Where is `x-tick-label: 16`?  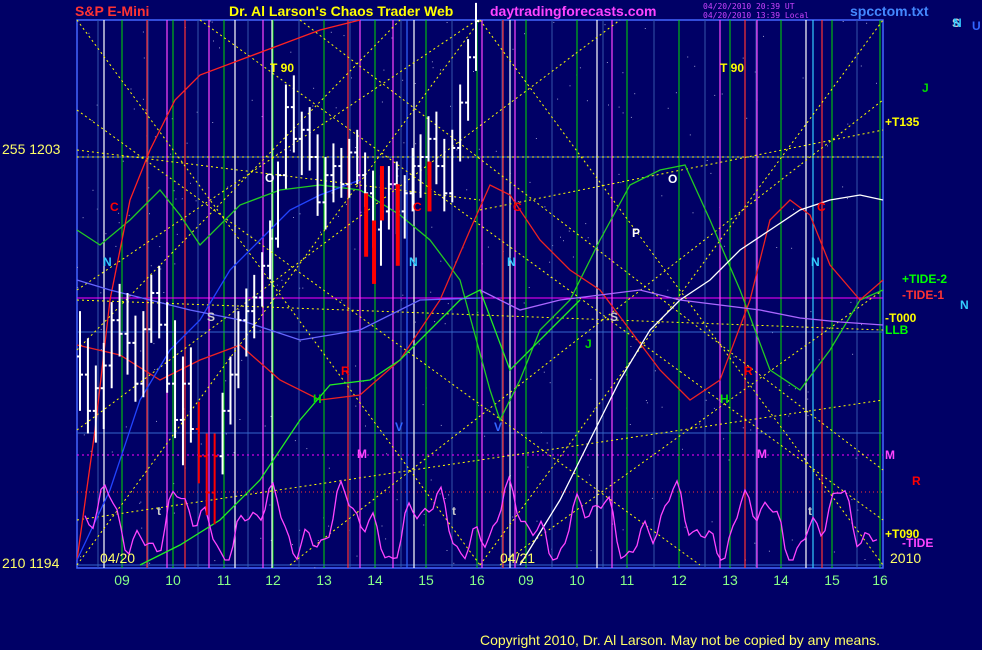 x-tick-label: 16 is located at coordinates (477, 580).